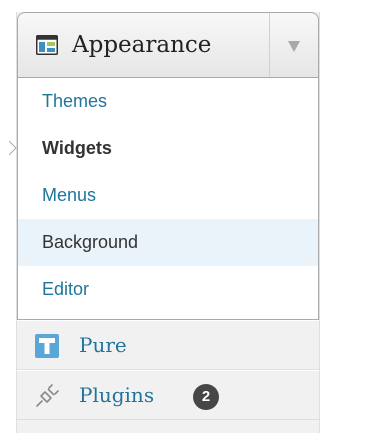 This screenshot has width=376, height=433. I want to click on submenu-item-background: Background, so click(168, 242).